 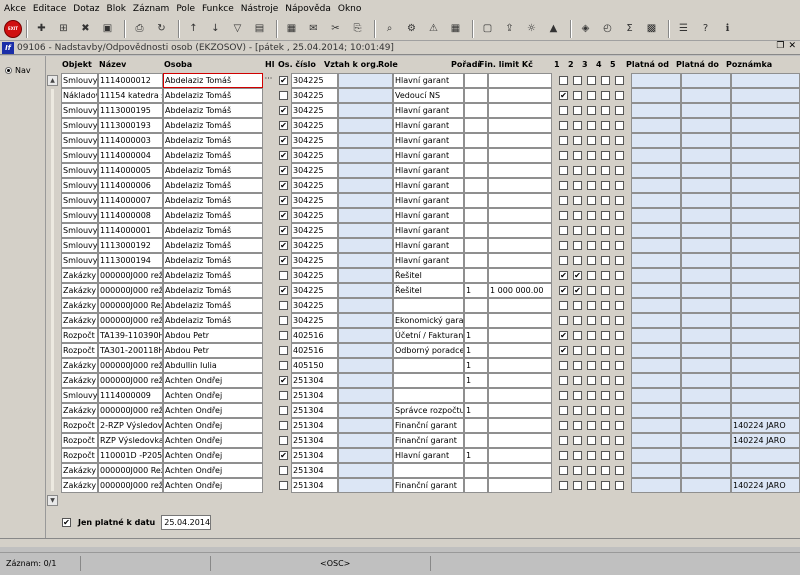 I want to click on cell-objekt: Nákladov, so click(x=79, y=95).